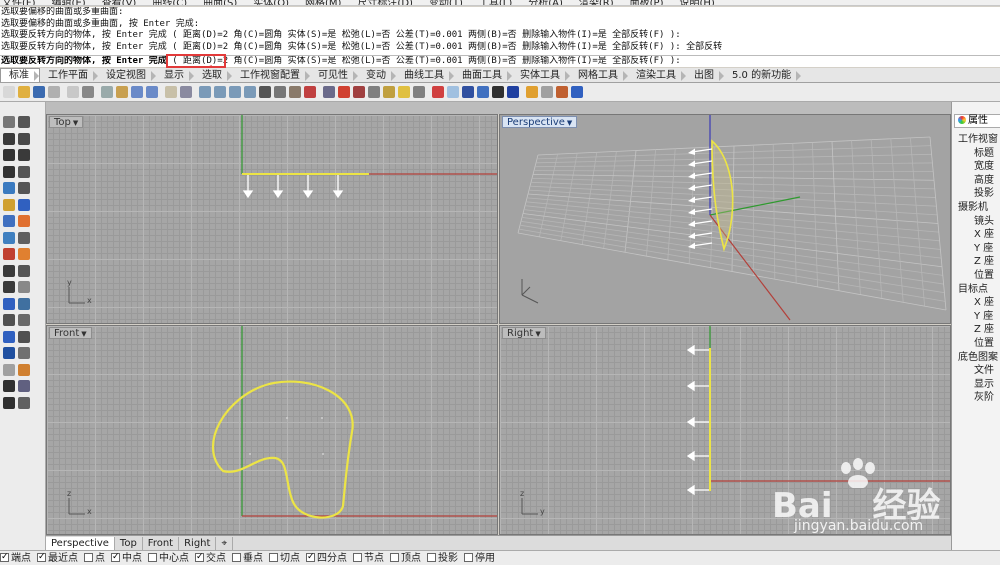 Image resolution: width=1000 pixels, height=565 pixels. Describe the element at coordinates (24, 237) in the screenshot. I see `mesh-icon` at that location.